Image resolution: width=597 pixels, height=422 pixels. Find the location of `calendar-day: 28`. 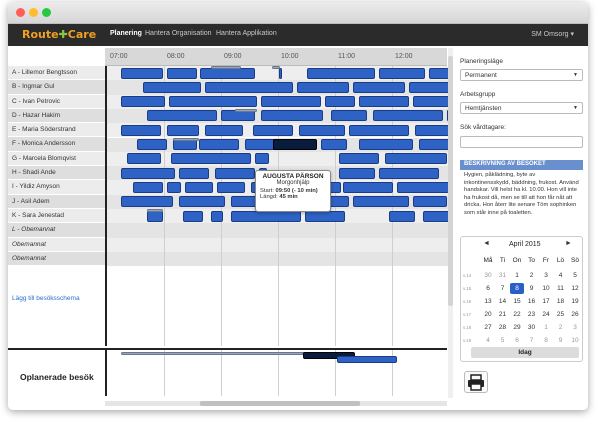

calendar-day: 28 is located at coordinates (503, 327).